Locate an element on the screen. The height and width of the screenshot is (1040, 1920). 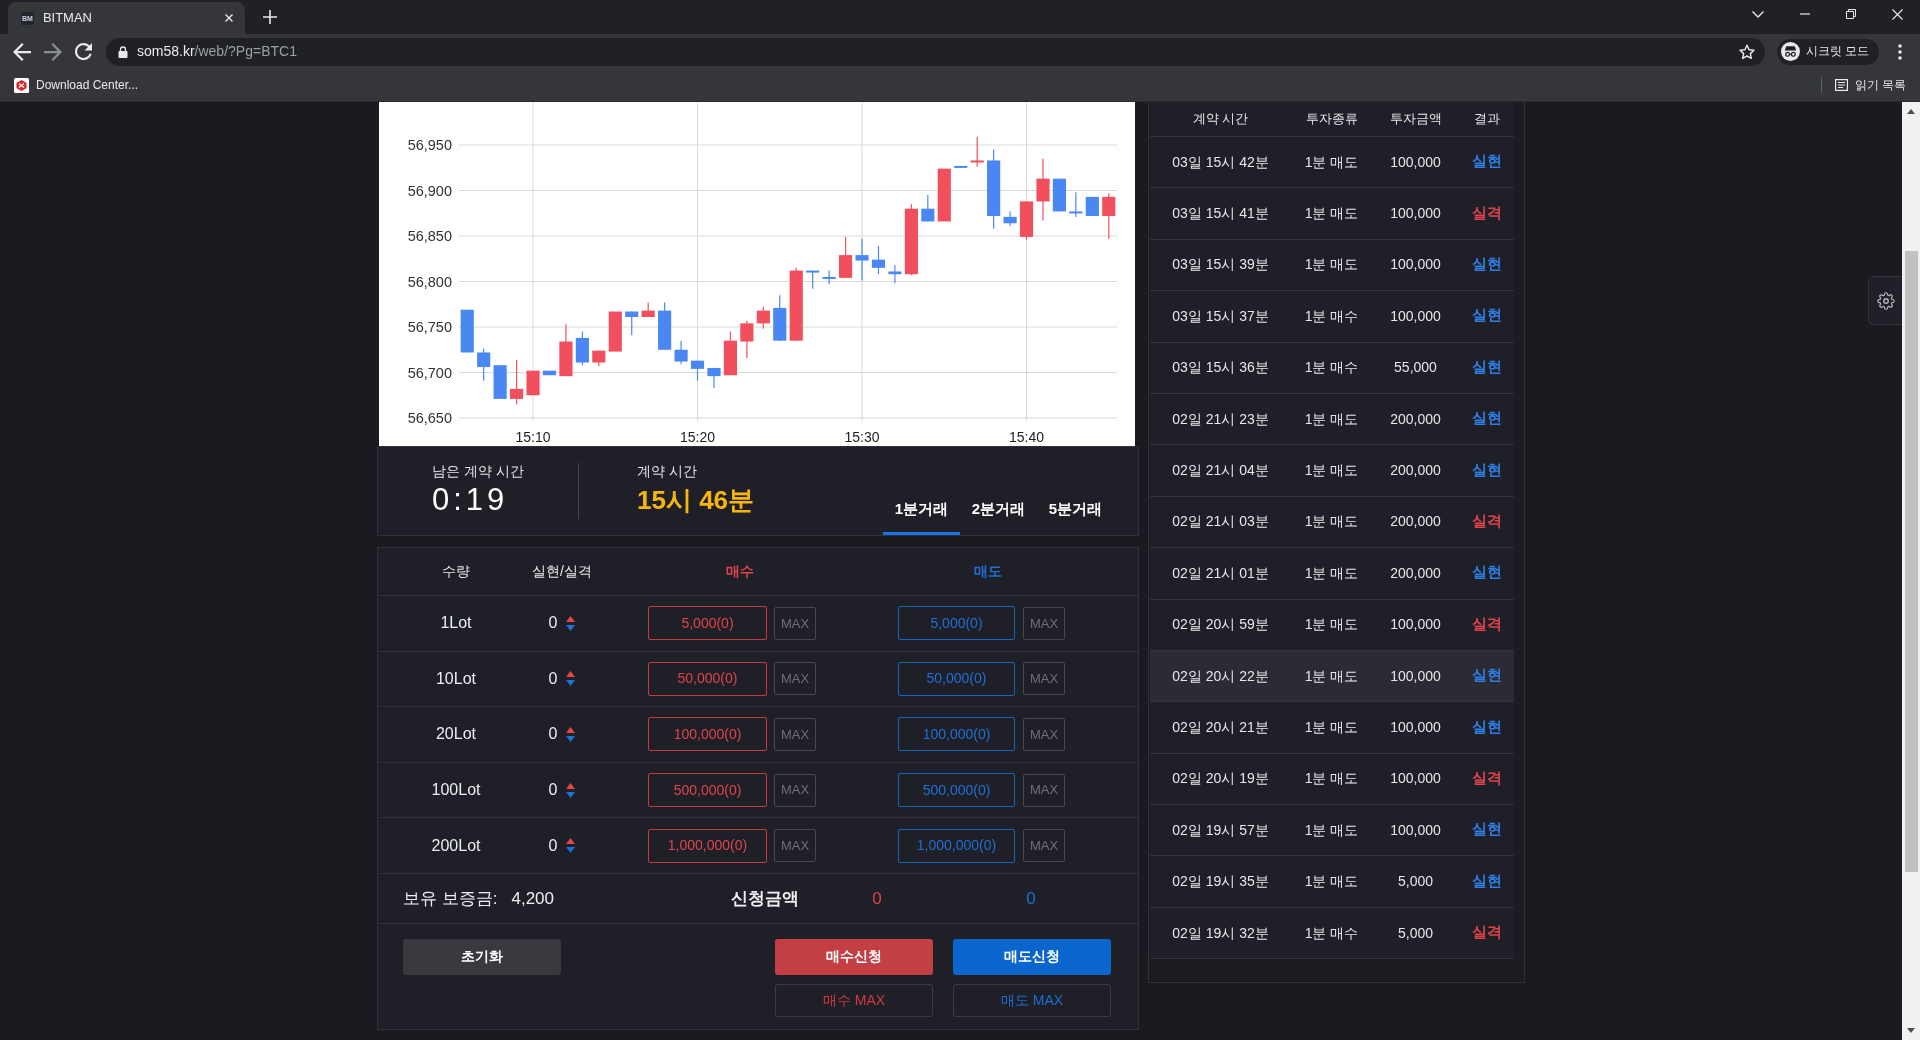
contract-time-label: 계약 시간 is located at coordinates (667, 472).